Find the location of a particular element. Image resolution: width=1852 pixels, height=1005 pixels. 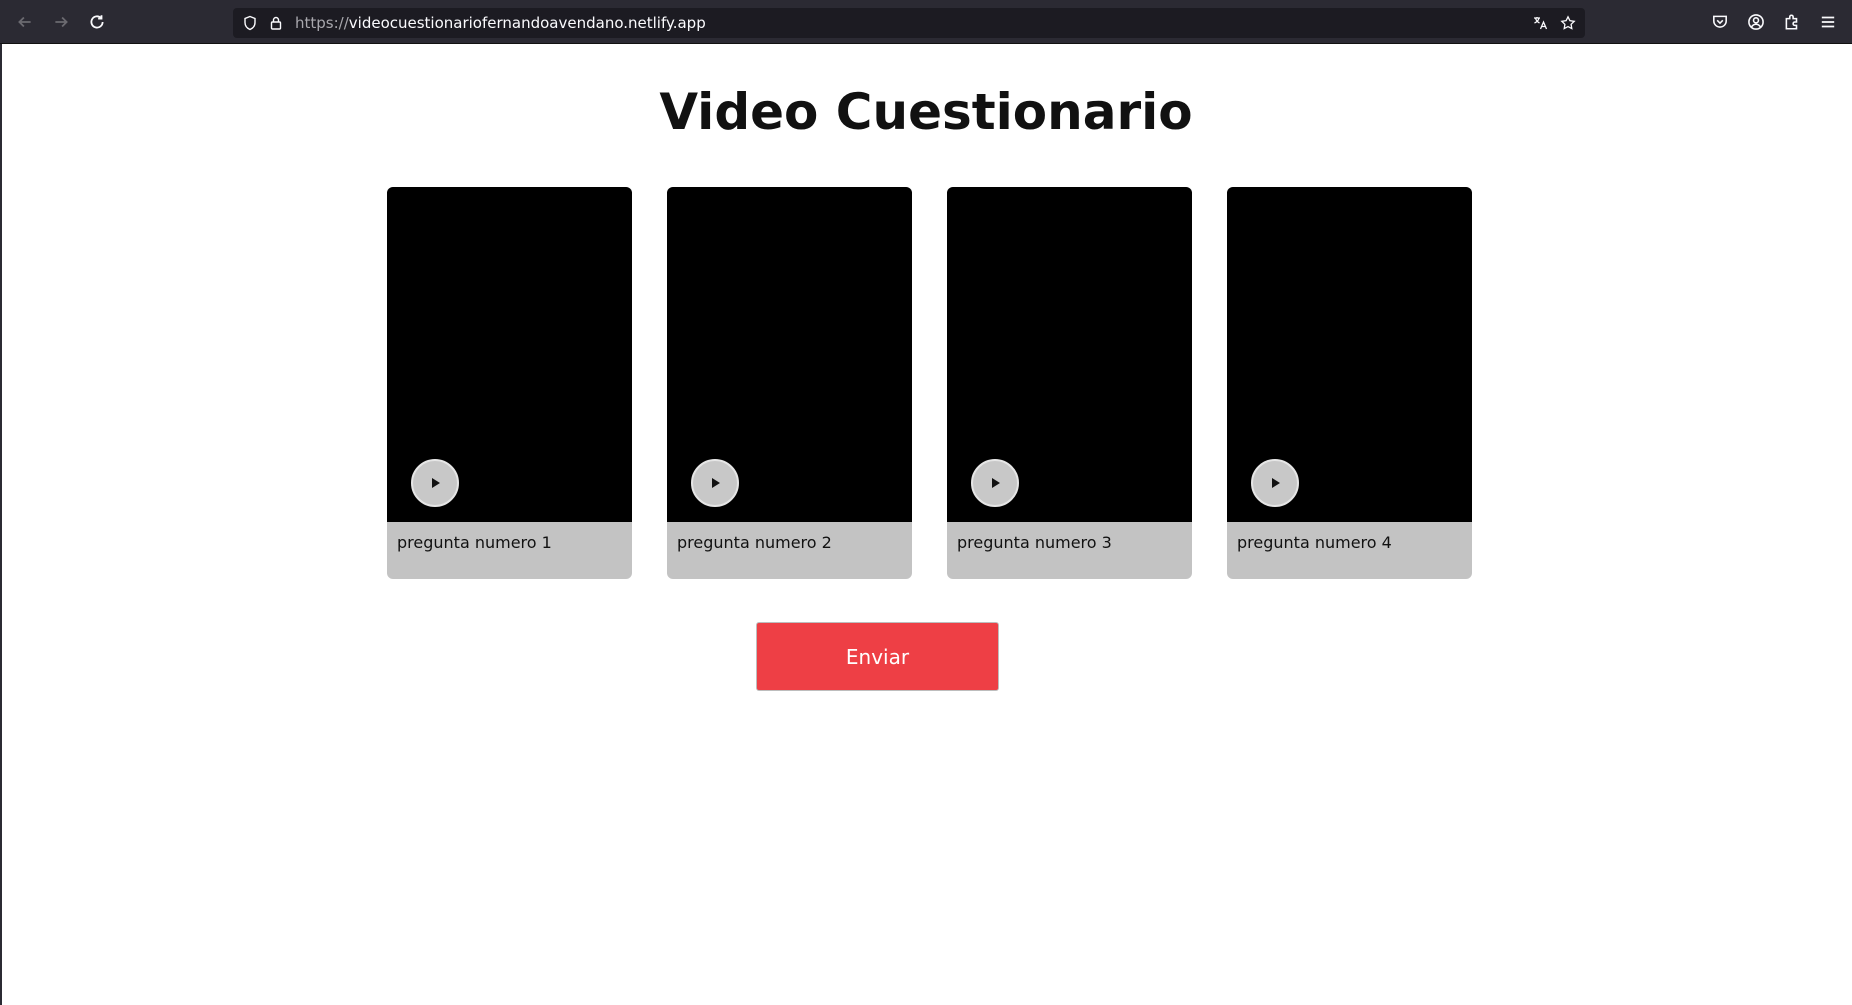

video-card-3: pregunta numero 3 is located at coordinates (1069, 383).